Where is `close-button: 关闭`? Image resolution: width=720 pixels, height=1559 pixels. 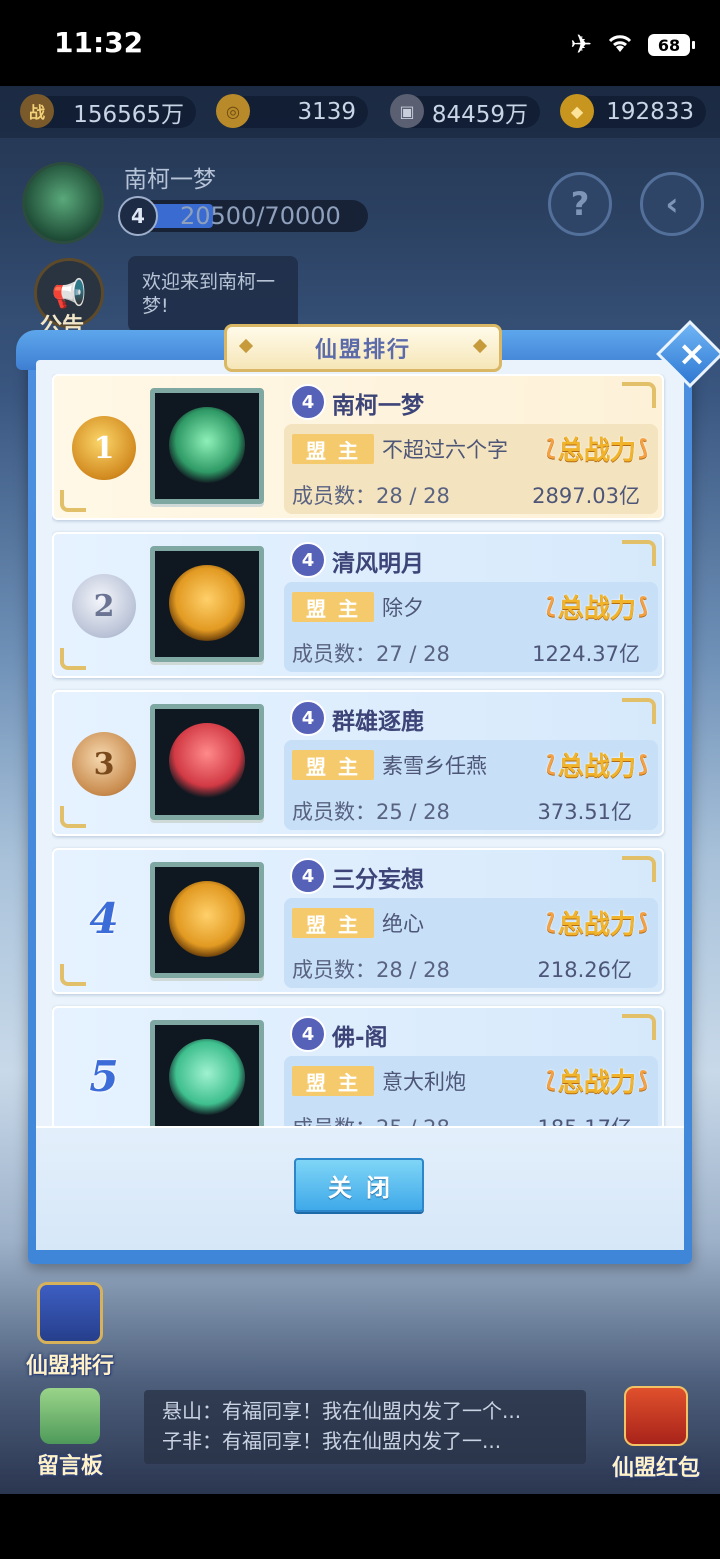 close-button: 关闭 is located at coordinates (359, 1185).